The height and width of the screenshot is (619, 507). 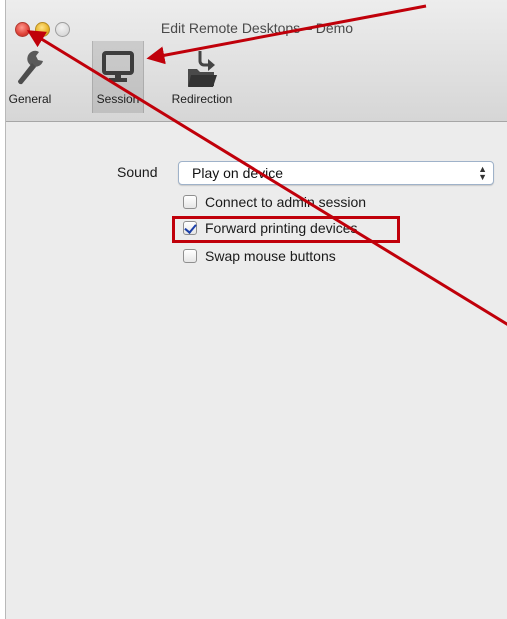 I want to click on swap-mouse-checkbox, so click(x=190, y=256).